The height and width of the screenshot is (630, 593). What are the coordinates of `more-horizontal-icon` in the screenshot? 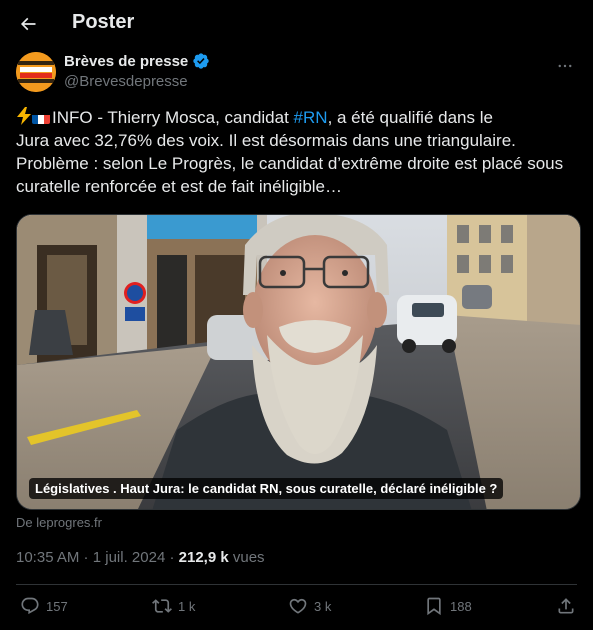 It's located at (565, 66).